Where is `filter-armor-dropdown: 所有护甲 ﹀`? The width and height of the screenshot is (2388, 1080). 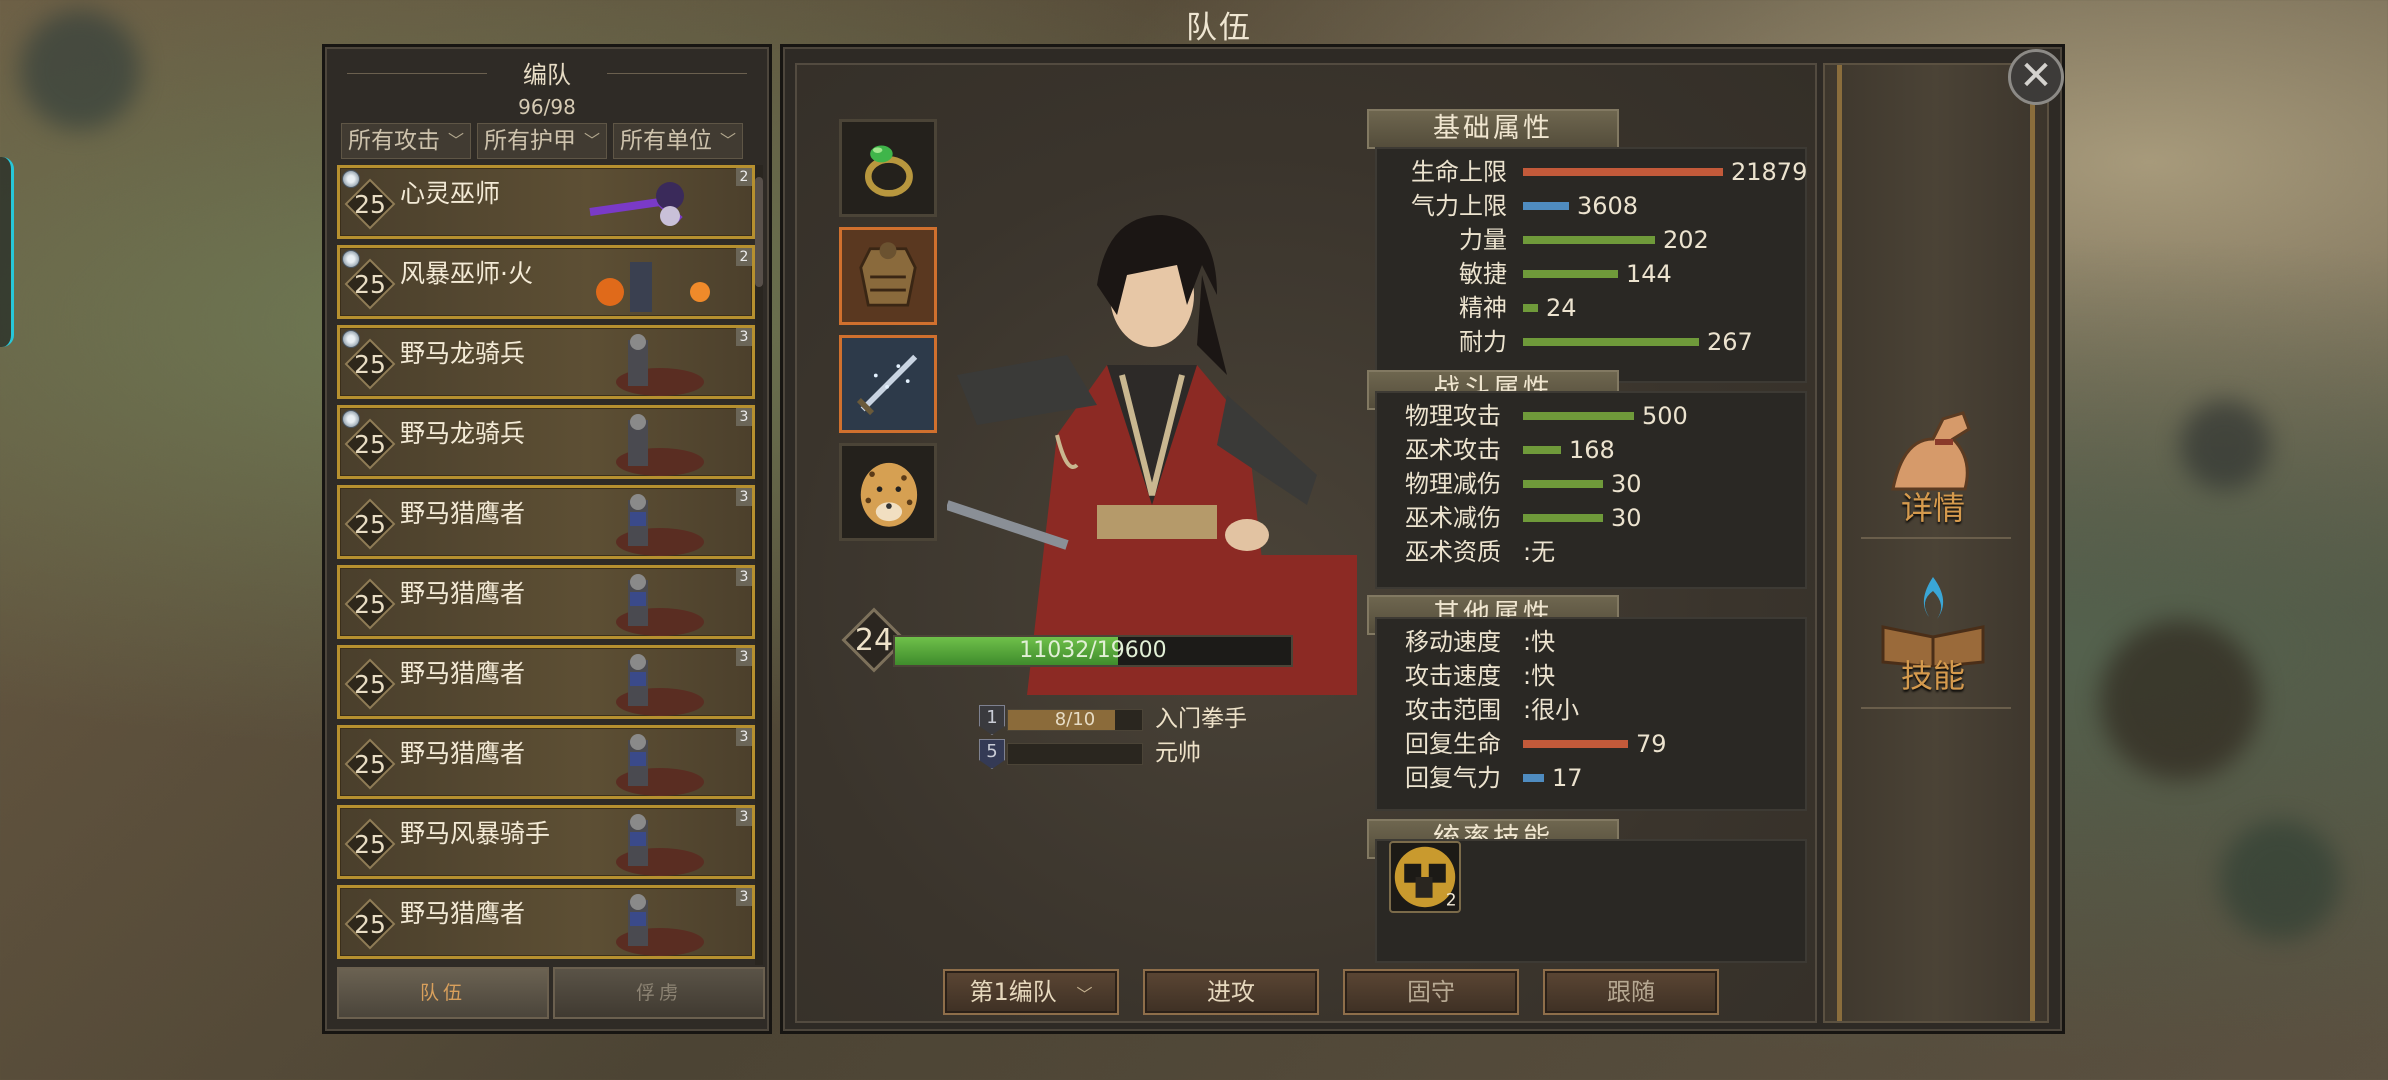 filter-armor-dropdown: 所有护甲 ﹀ is located at coordinates (542, 141).